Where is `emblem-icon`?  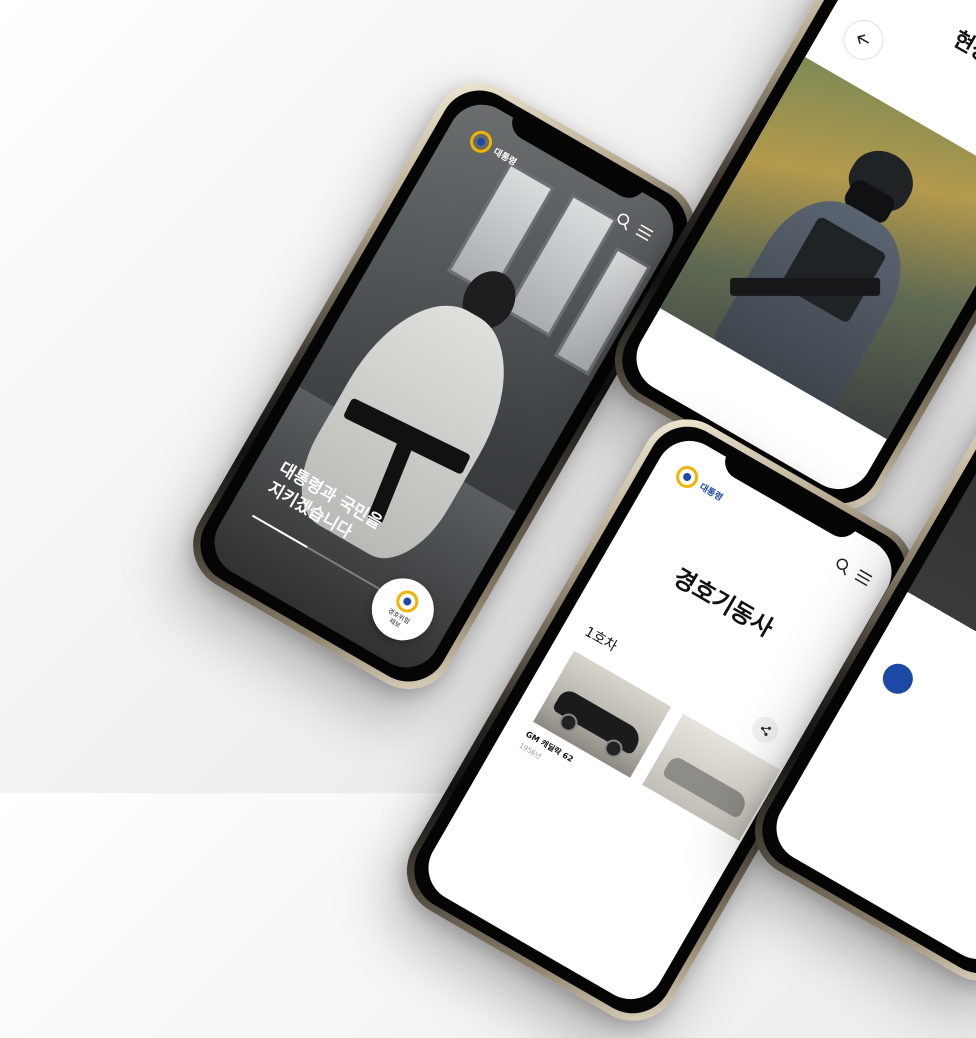 emblem-icon is located at coordinates (898, 679).